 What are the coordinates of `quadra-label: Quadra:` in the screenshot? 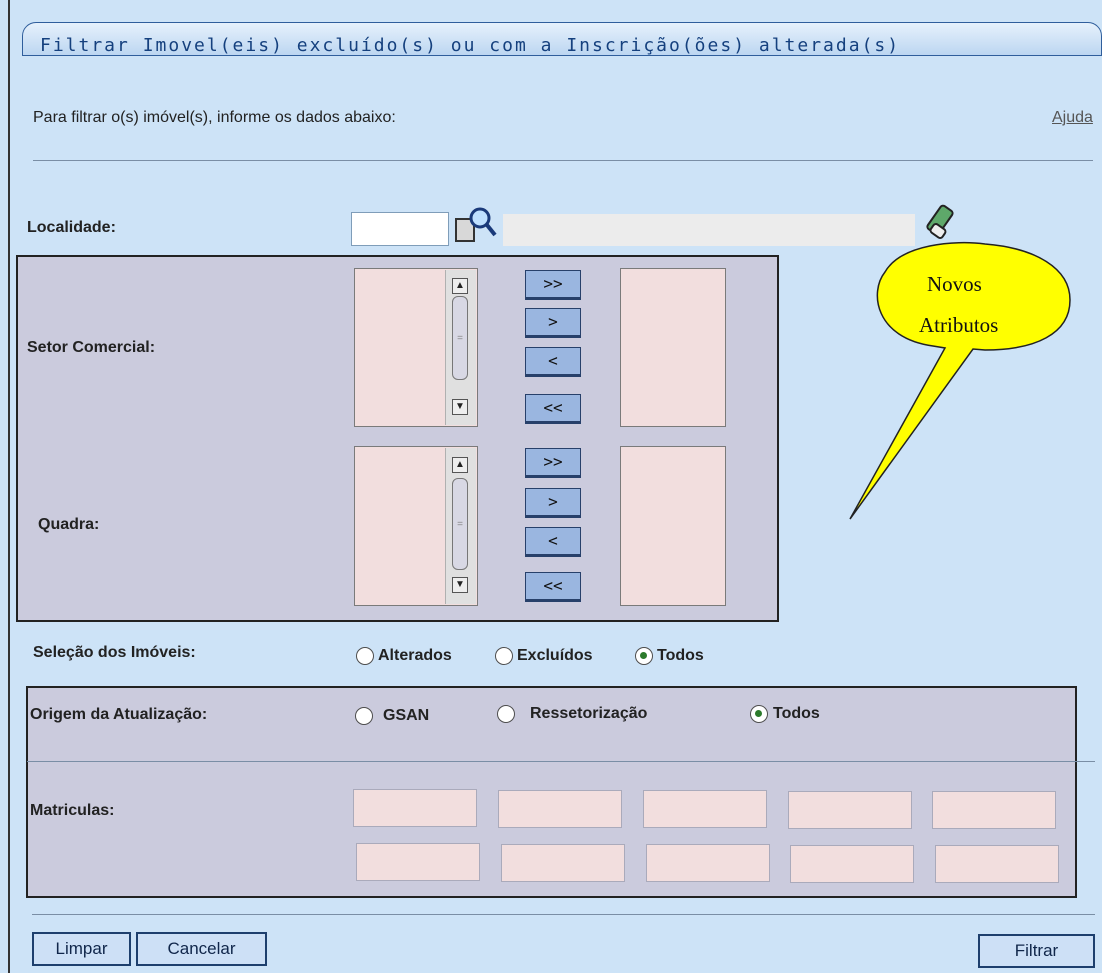 It's located at (69, 524).